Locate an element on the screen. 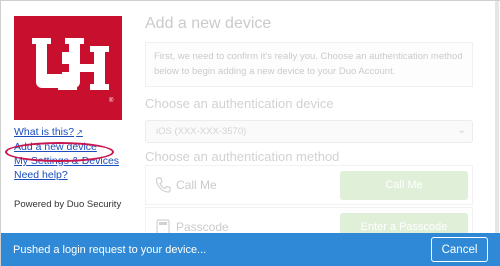 This screenshot has height=266, width=500. scrollbar is located at coordinates (497, 117).